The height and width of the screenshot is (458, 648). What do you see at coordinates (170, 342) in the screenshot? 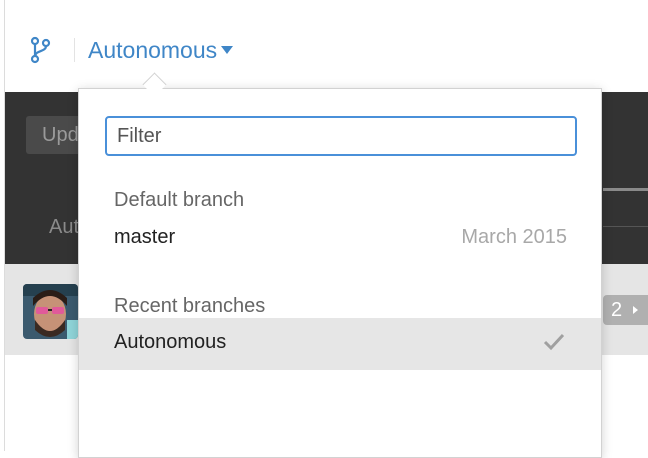
I see `branch-name: Autonomous` at bounding box center [170, 342].